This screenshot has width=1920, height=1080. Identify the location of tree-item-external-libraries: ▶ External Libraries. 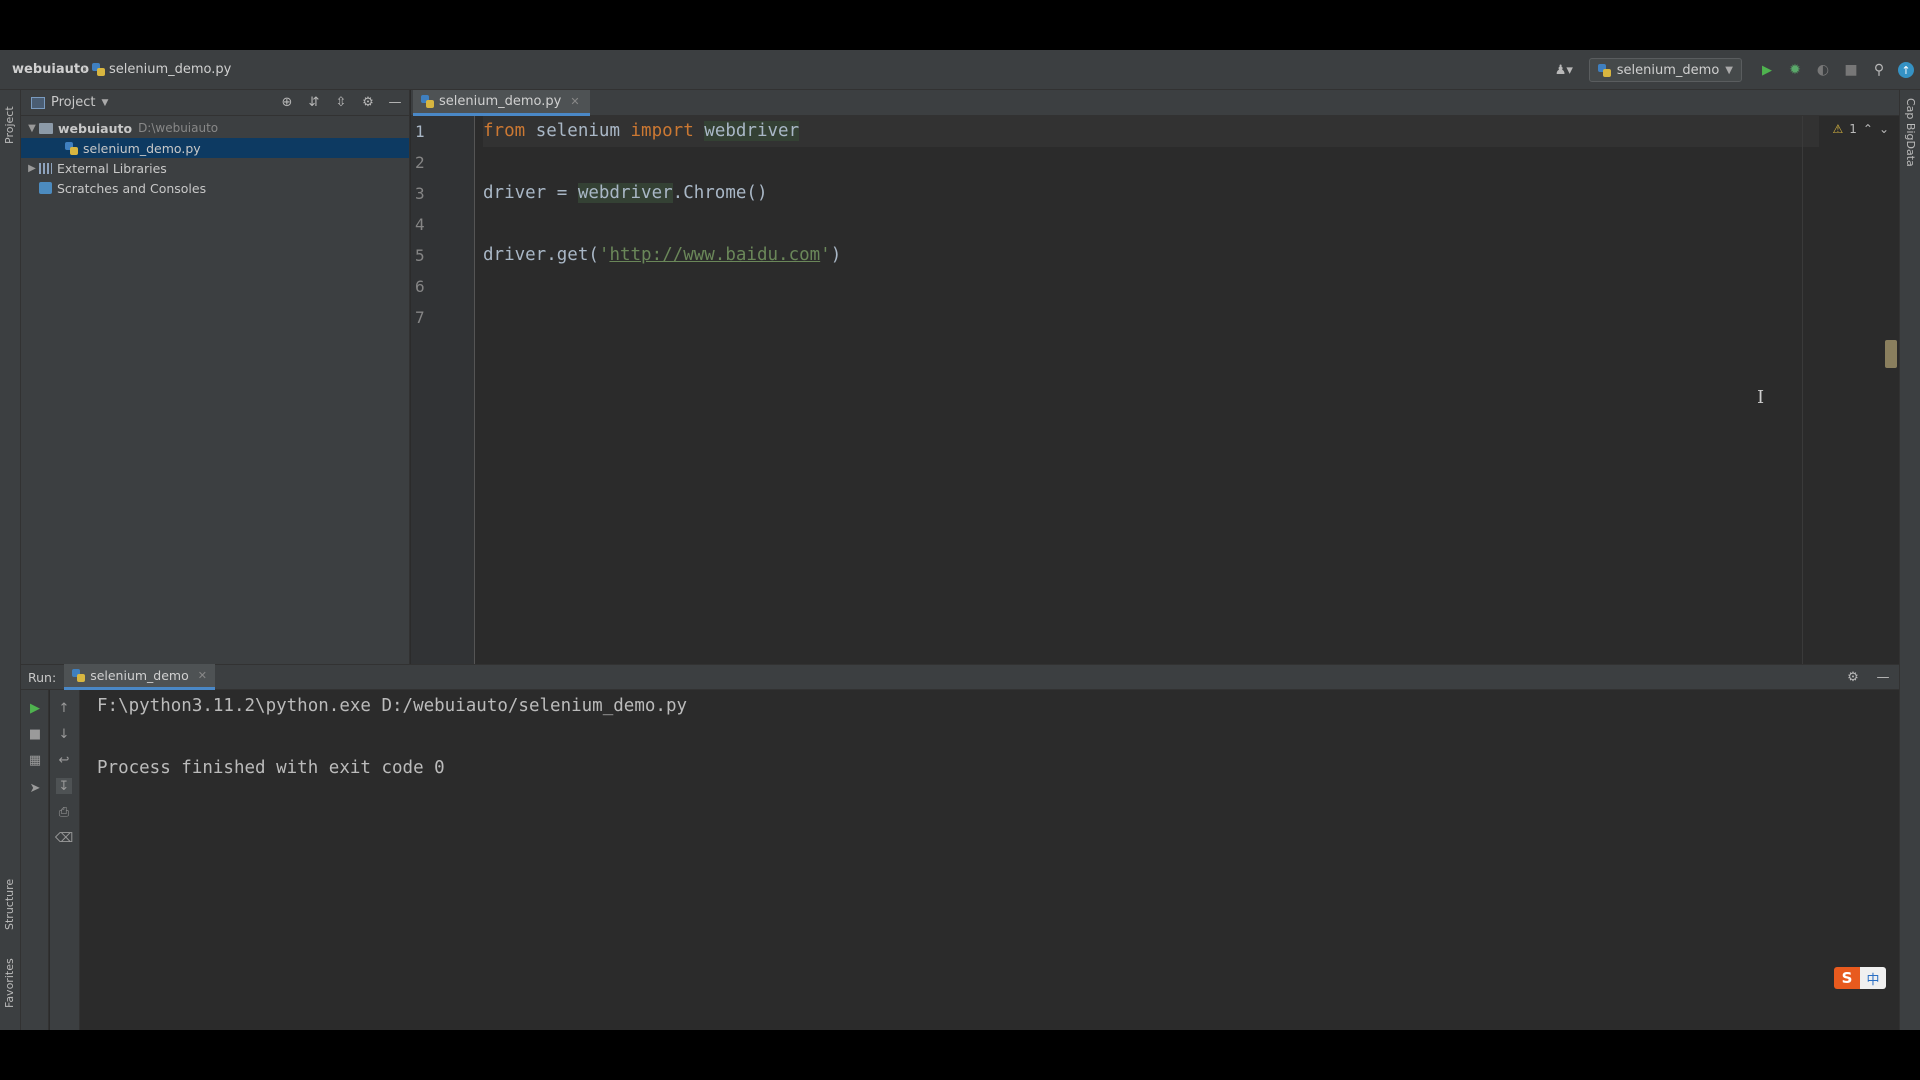
(215, 168).